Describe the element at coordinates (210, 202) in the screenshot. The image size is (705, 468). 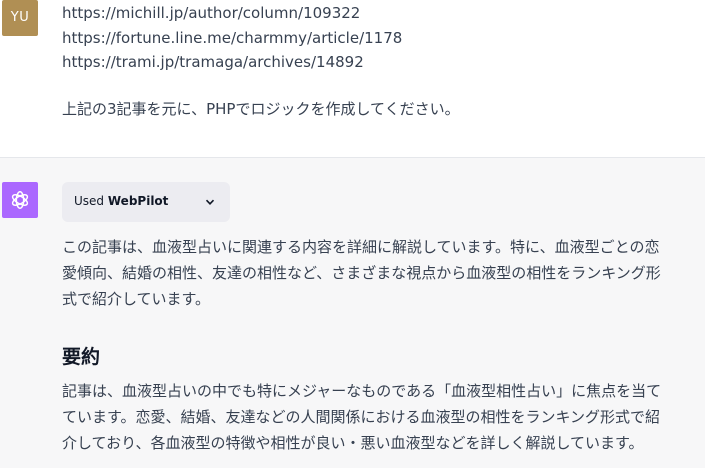
I see `chevron-down-icon` at that location.